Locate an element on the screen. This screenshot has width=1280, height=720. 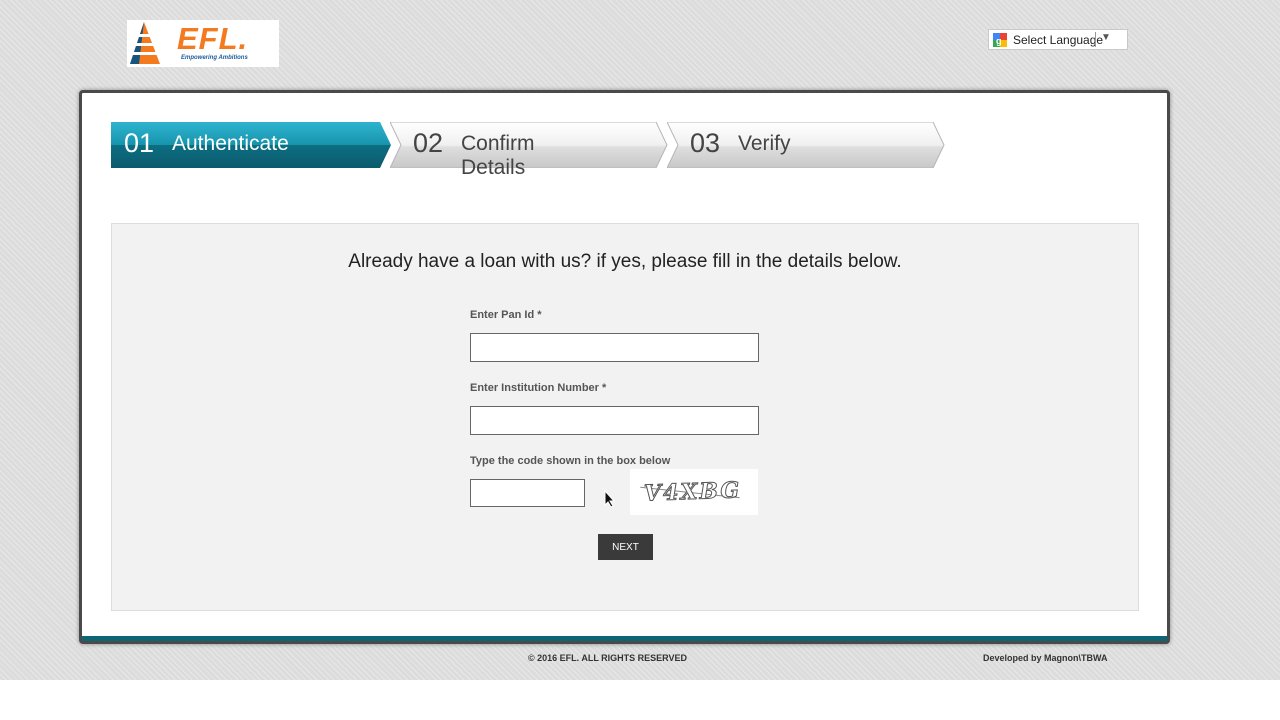
developed-by-link: Developed by Magnon\TBWA is located at coordinates (1045, 658).